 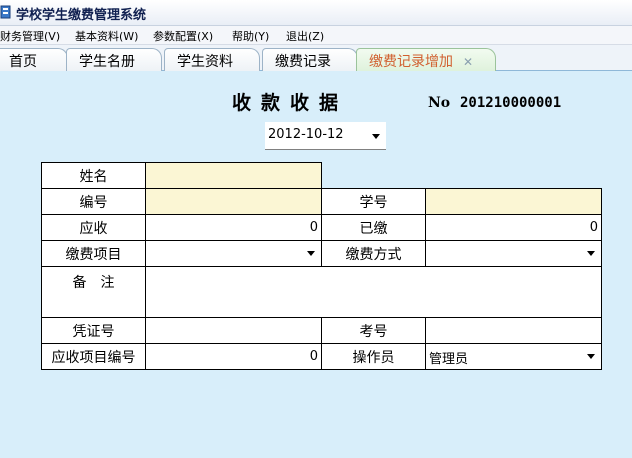 I want to click on student-no-field, so click(x=513, y=201).